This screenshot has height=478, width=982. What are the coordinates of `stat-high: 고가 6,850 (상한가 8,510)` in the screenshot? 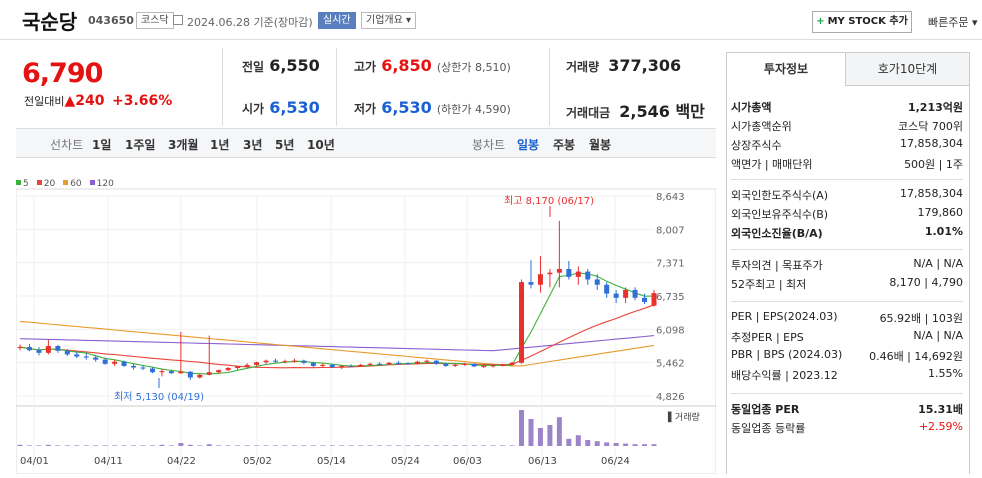 It's located at (432, 65).